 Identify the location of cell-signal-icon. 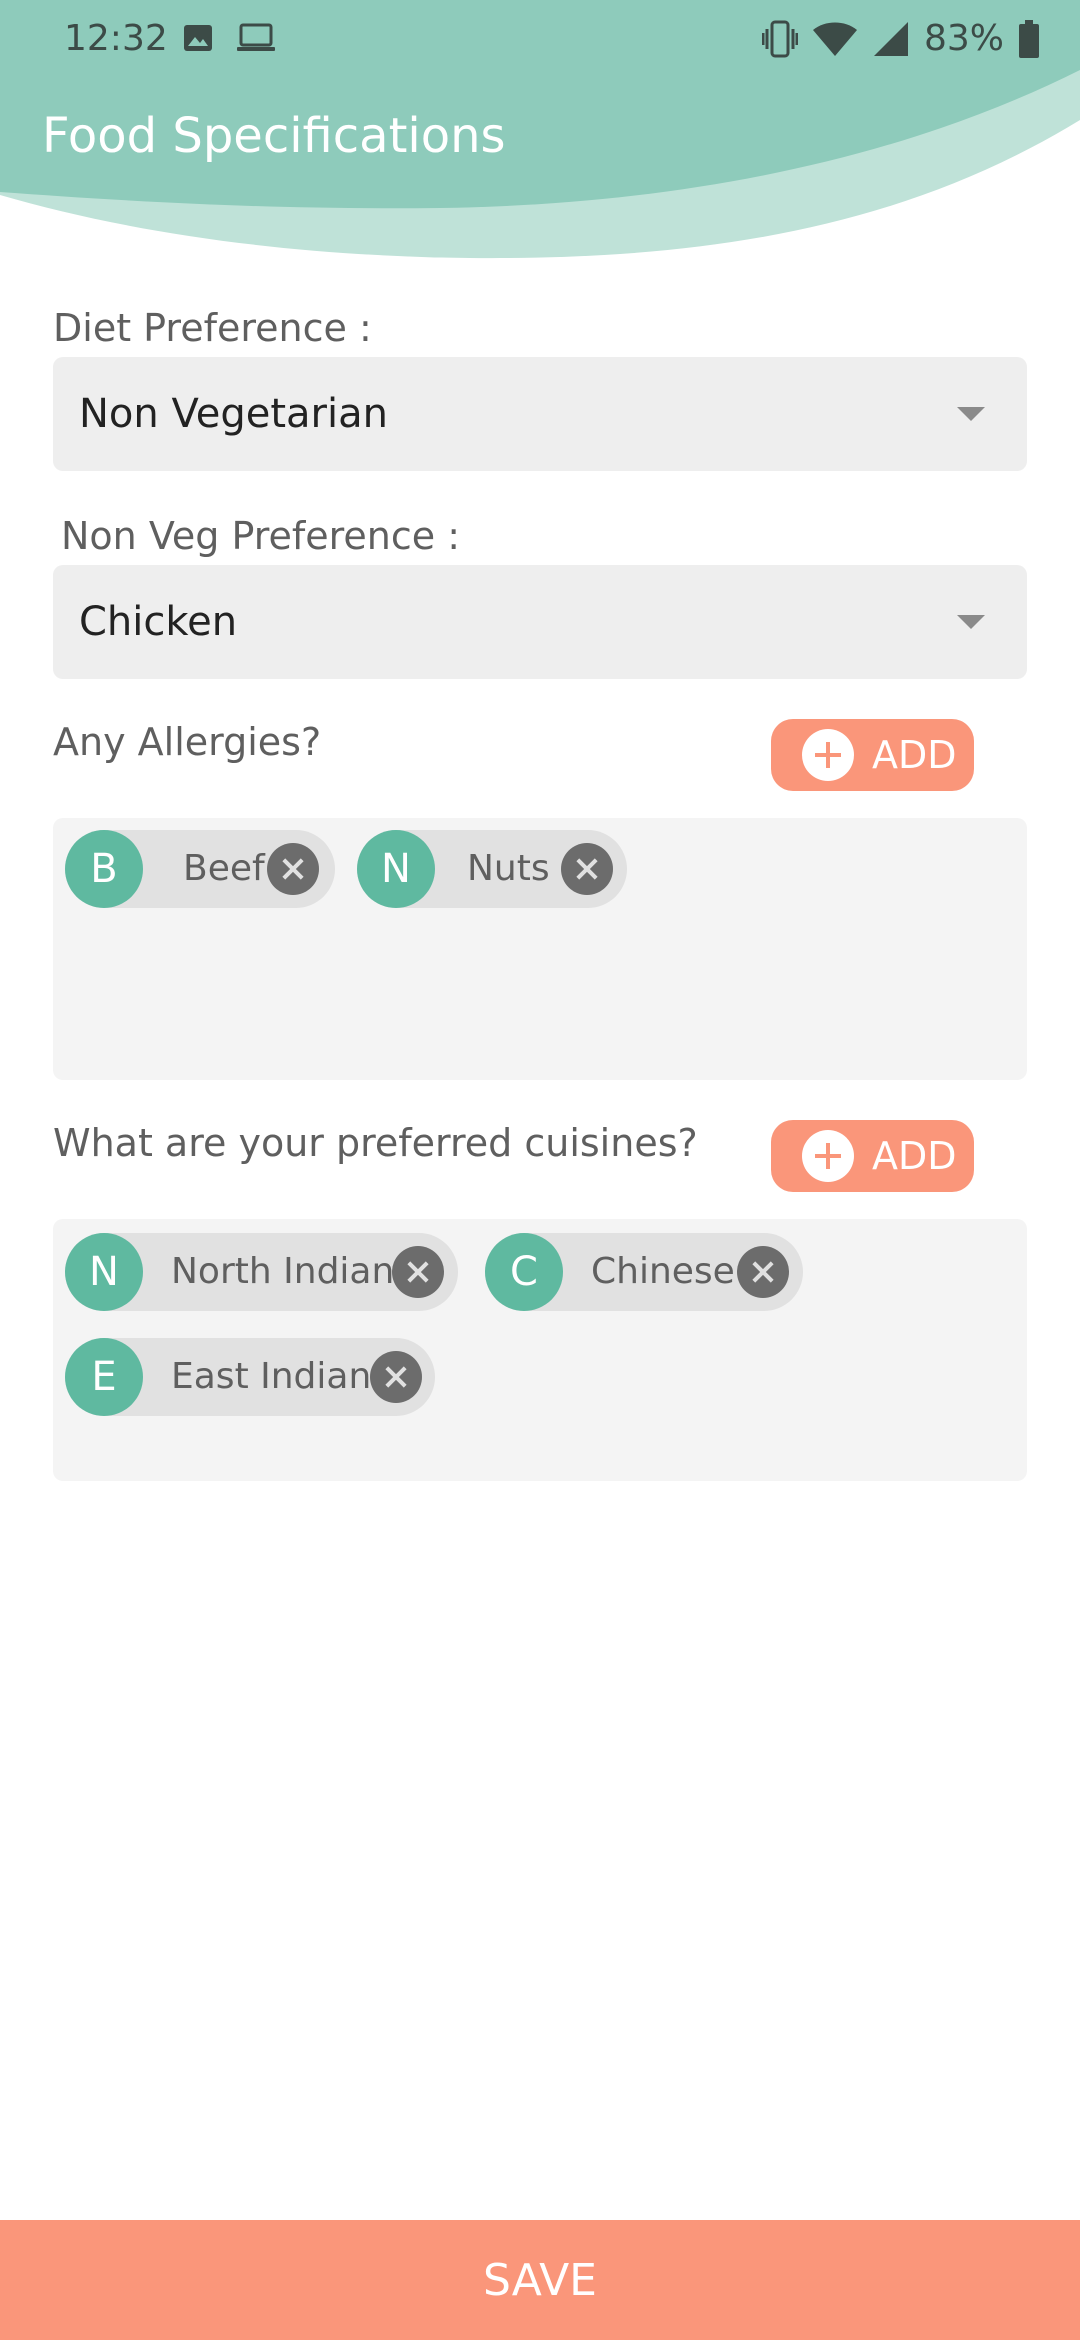
(890, 38).